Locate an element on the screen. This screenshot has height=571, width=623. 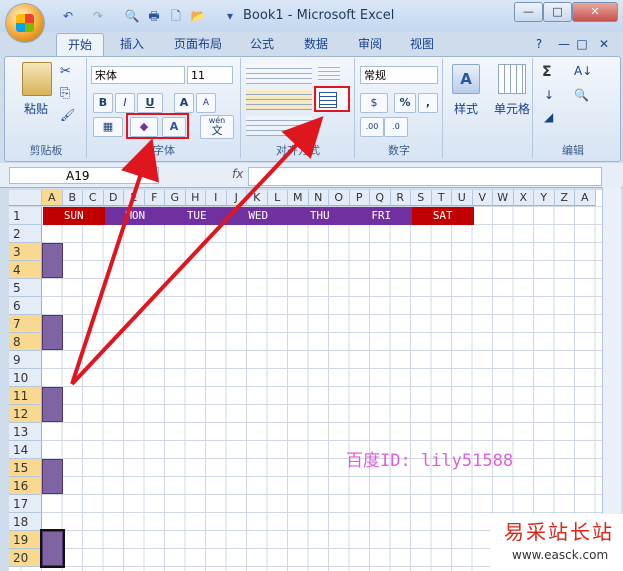
row-header: 18 is located at coordinates (25, 522).